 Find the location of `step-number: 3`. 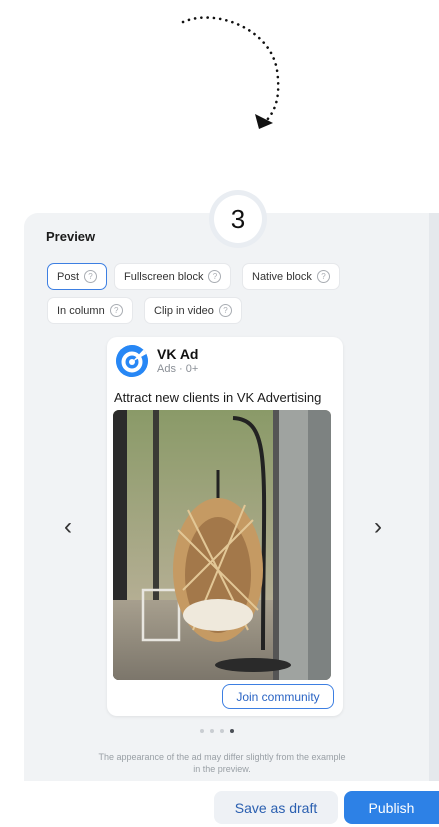

step-number: 3 is located at coordinates (238, 218).